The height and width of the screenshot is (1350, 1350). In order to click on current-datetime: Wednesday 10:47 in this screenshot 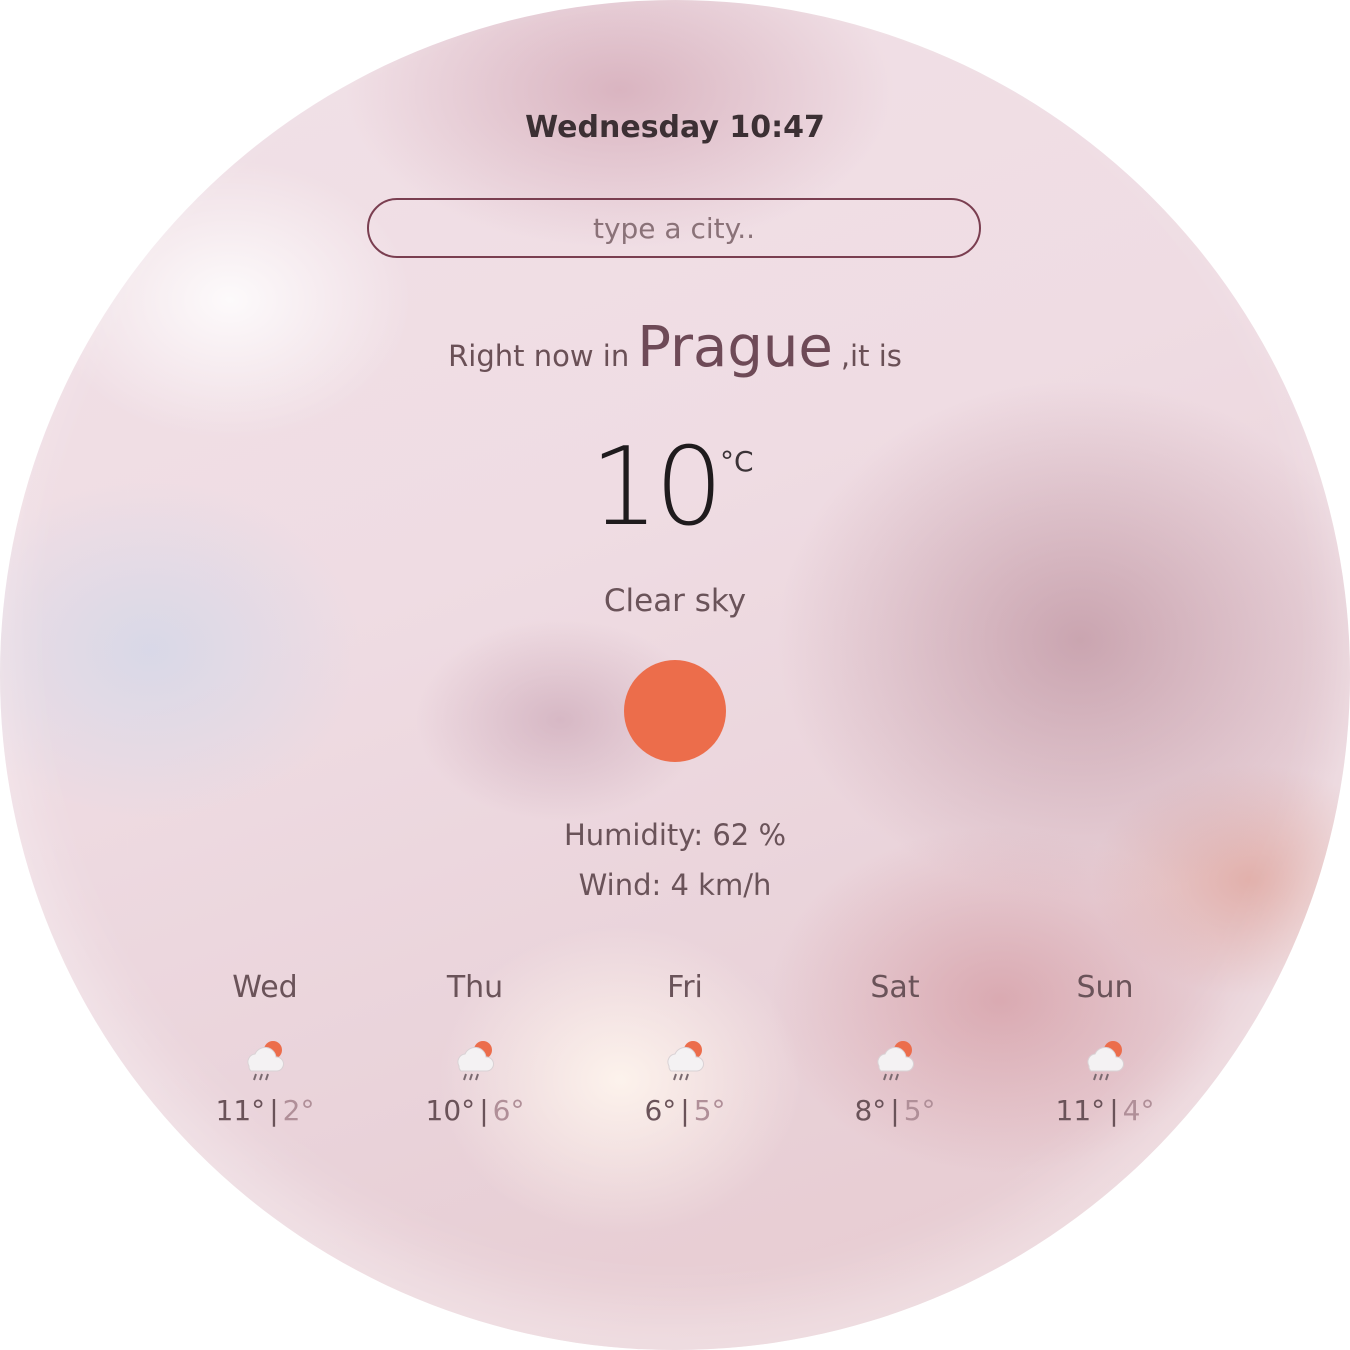, I will do `click(675, 127)`.